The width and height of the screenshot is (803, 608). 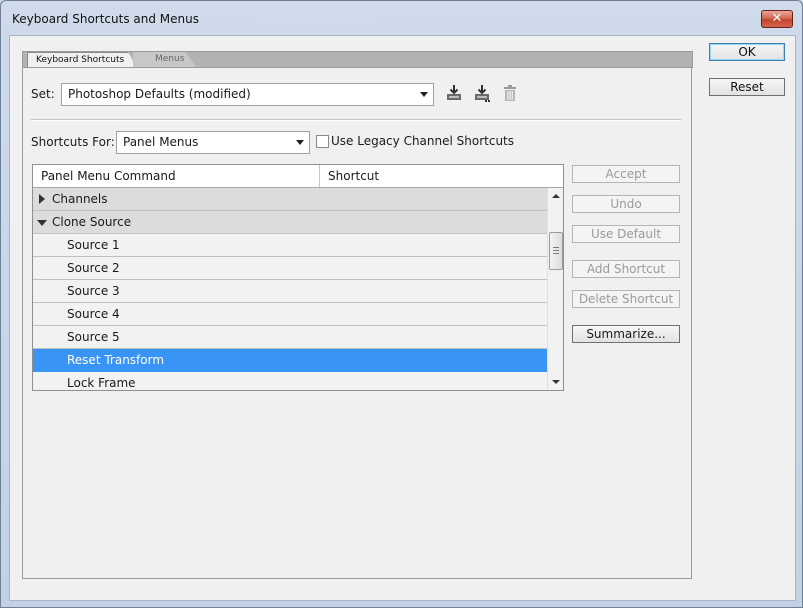 What do you see at coordinates (93, 314) in the screenshot?
I see `row-label: Source 4` at bounding box center [93, 314].